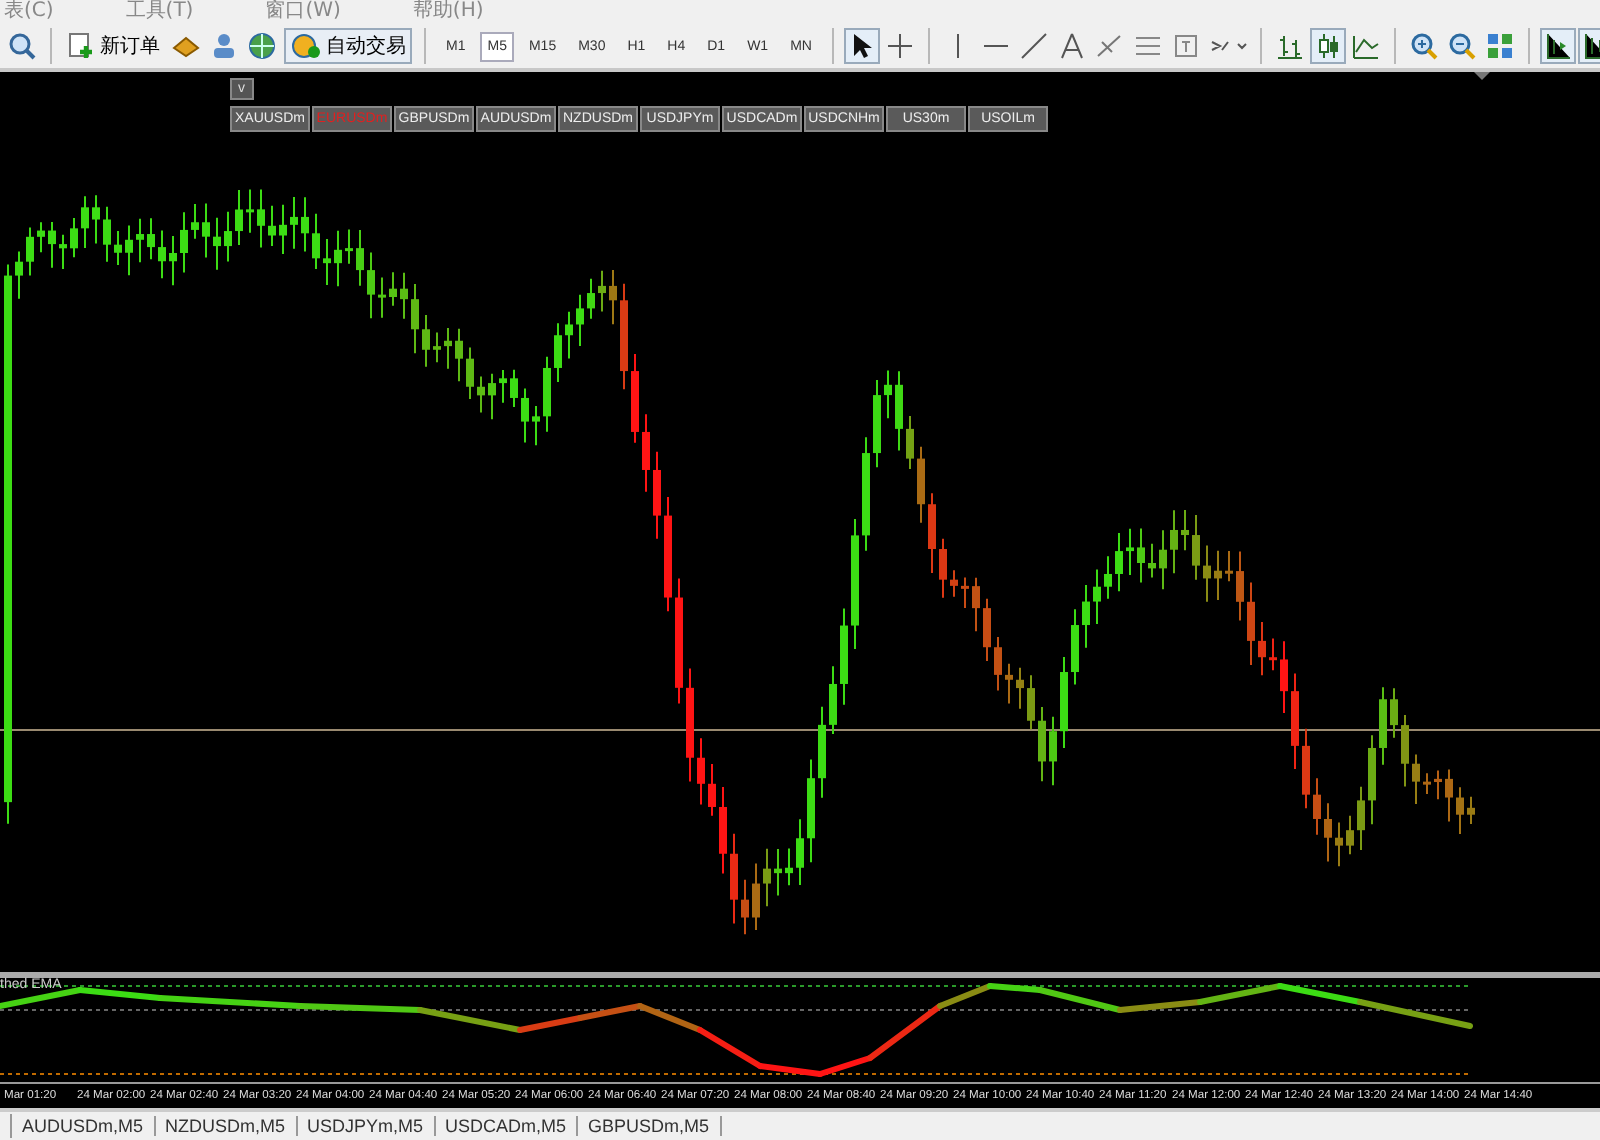  I want to click on chart-tab: USDJPYm,M5, so click(366, 1126).